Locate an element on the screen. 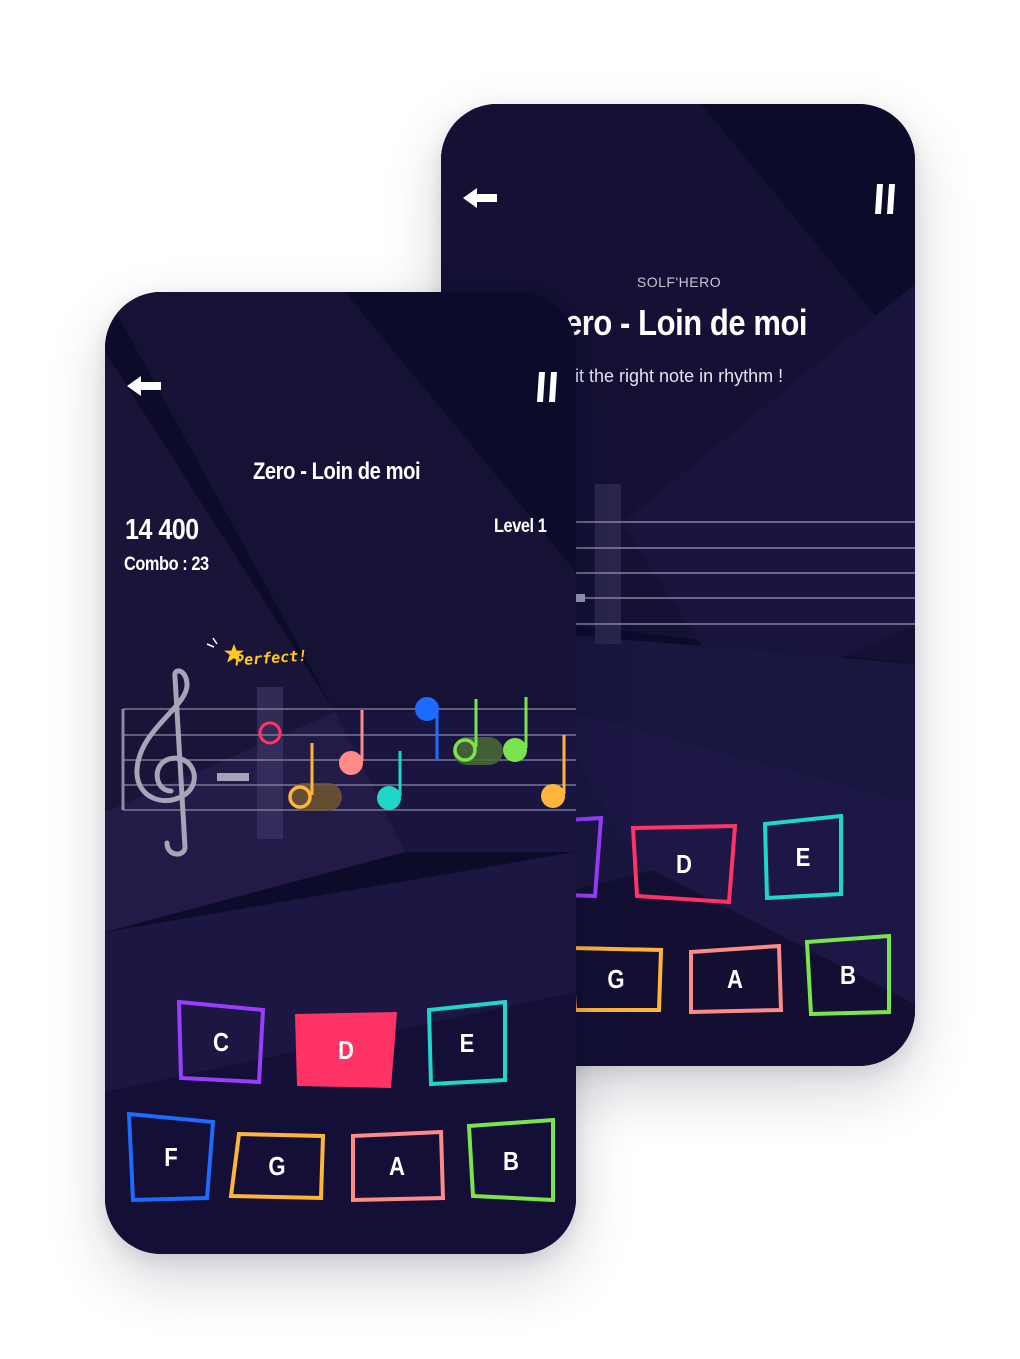 The height and width of the screenshot is (1359, 1020). key-label: C is located at coordinates (221, 1041).